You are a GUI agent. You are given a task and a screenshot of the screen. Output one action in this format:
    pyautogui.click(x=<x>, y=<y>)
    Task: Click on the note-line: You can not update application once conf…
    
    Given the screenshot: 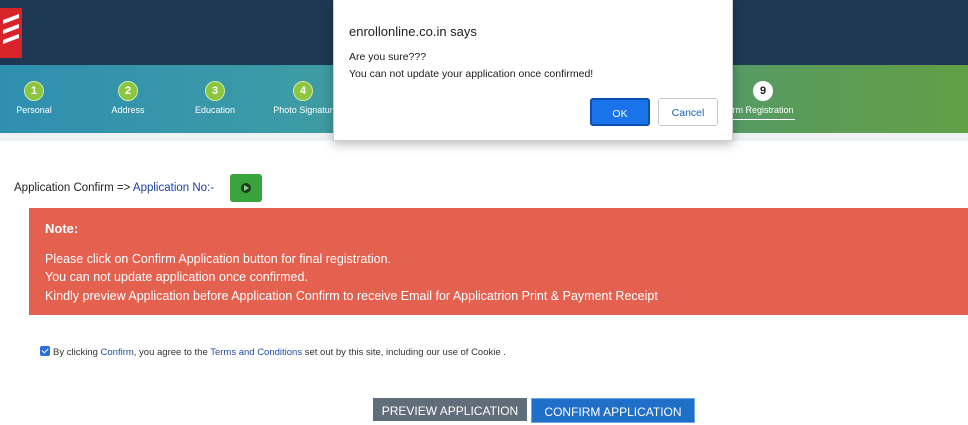 What is the action you would take?
    pyautogui.click(x=176, y=277)
    